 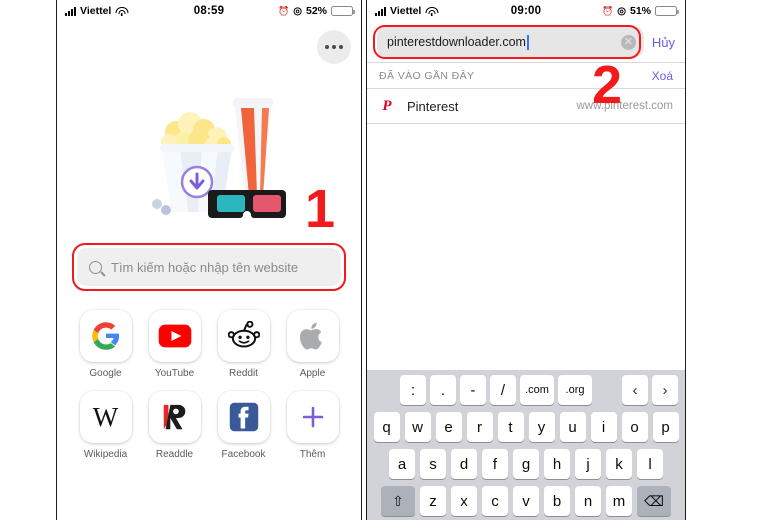 What do you see at coordinates (243, 454) in the screenshot?
I see `favorite-label: Facebook` at bounding box center [243, 454].